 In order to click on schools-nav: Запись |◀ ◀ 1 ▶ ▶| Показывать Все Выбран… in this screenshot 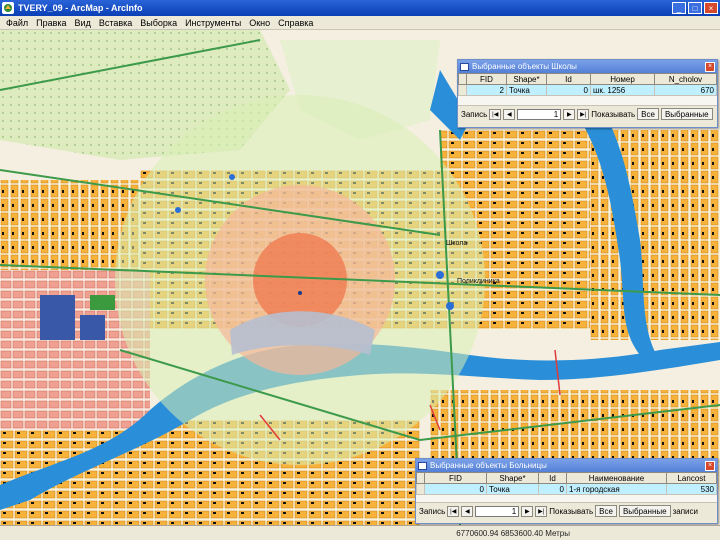, I will do `click(587, 114)`.